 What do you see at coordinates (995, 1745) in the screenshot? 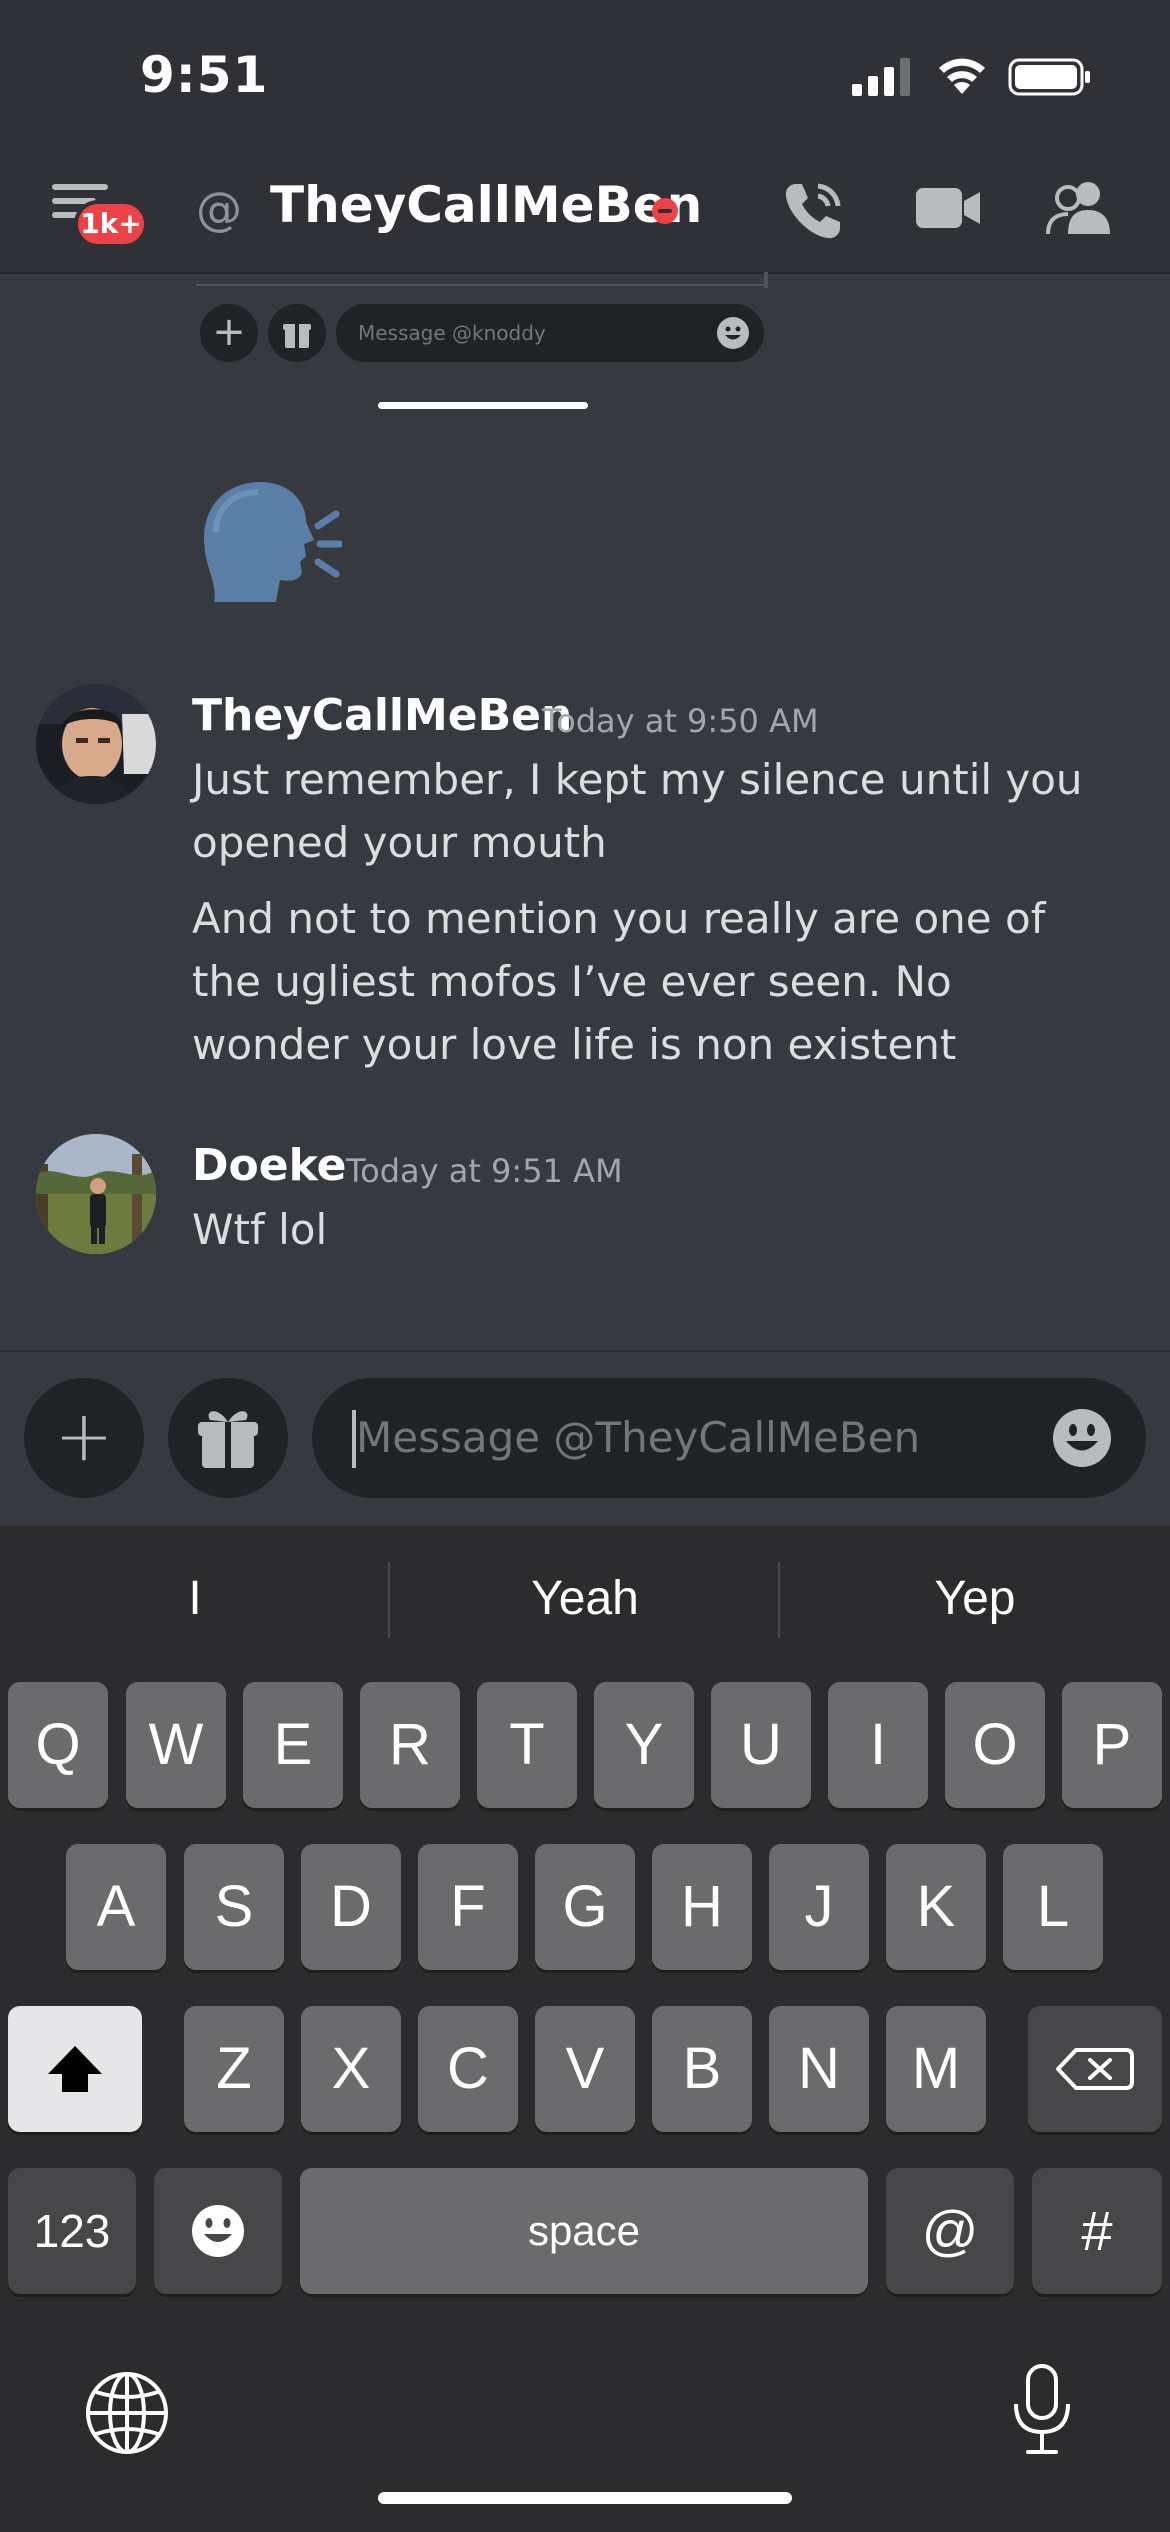
I see `key-o: O` at bounding box center [995, 1745].